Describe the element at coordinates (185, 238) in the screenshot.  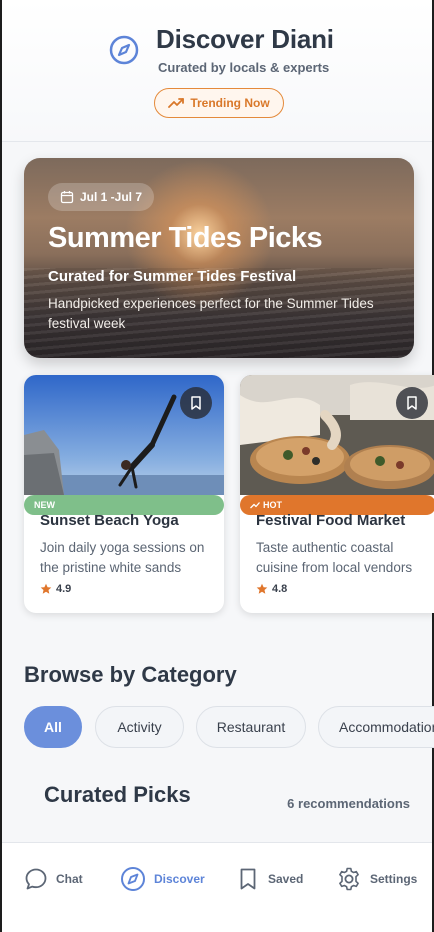
I see `hero-title: Summer Tides Picks` at that location.